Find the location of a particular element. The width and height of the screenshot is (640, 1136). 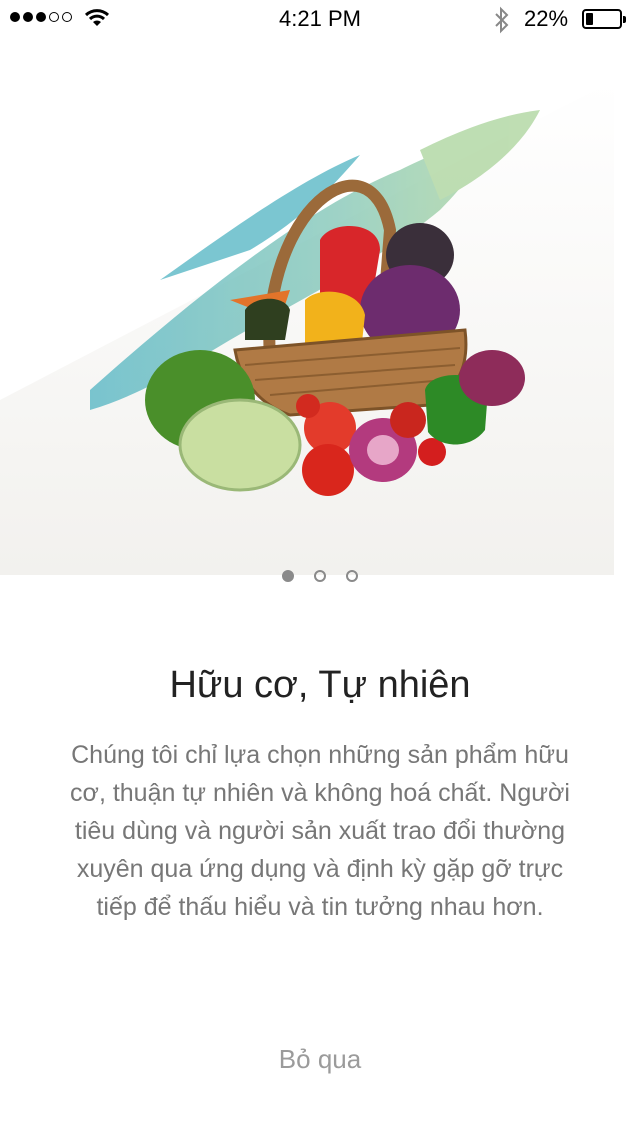

battery-icon is located at coordinates (604, 19).